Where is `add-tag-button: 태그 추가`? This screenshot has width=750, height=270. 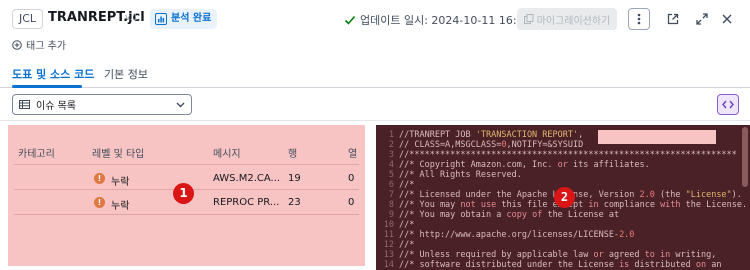 add-tag-button: 태그 추가 is located at coordinates (39, 44).